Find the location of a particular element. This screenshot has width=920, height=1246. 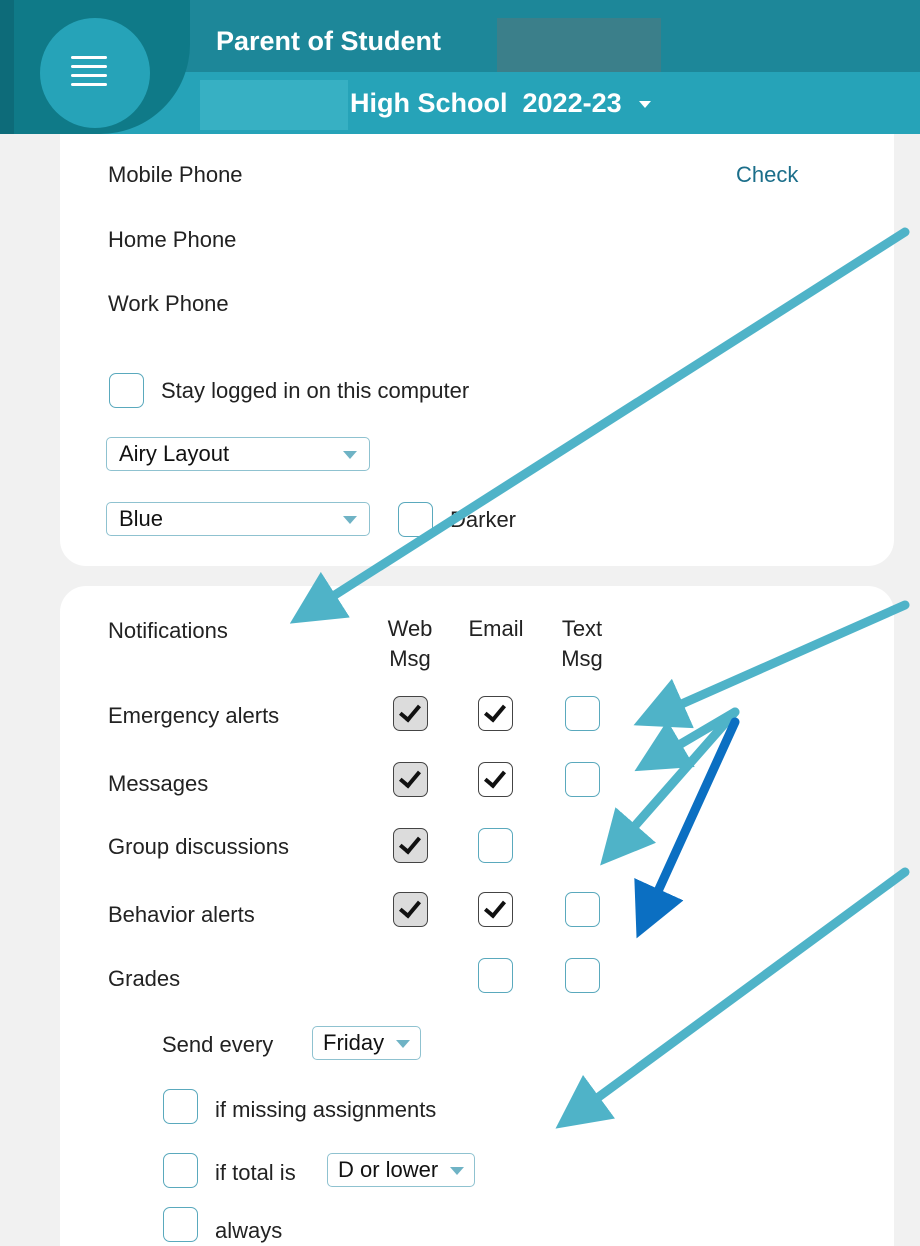

menu-button is located at coordinates (95, 73).